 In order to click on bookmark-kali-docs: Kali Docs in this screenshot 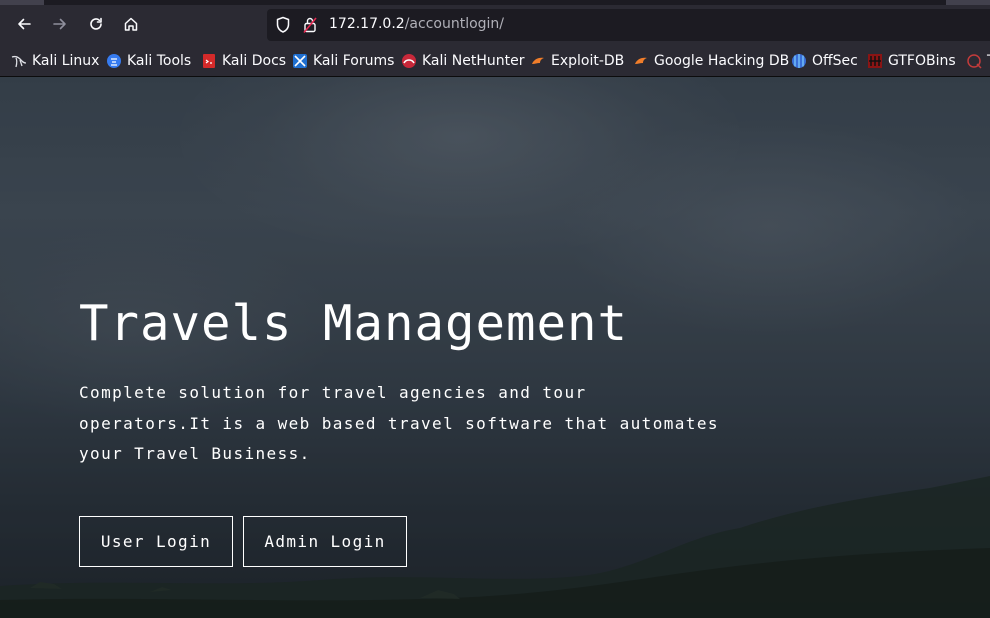, I will do `click(243, 61)`.